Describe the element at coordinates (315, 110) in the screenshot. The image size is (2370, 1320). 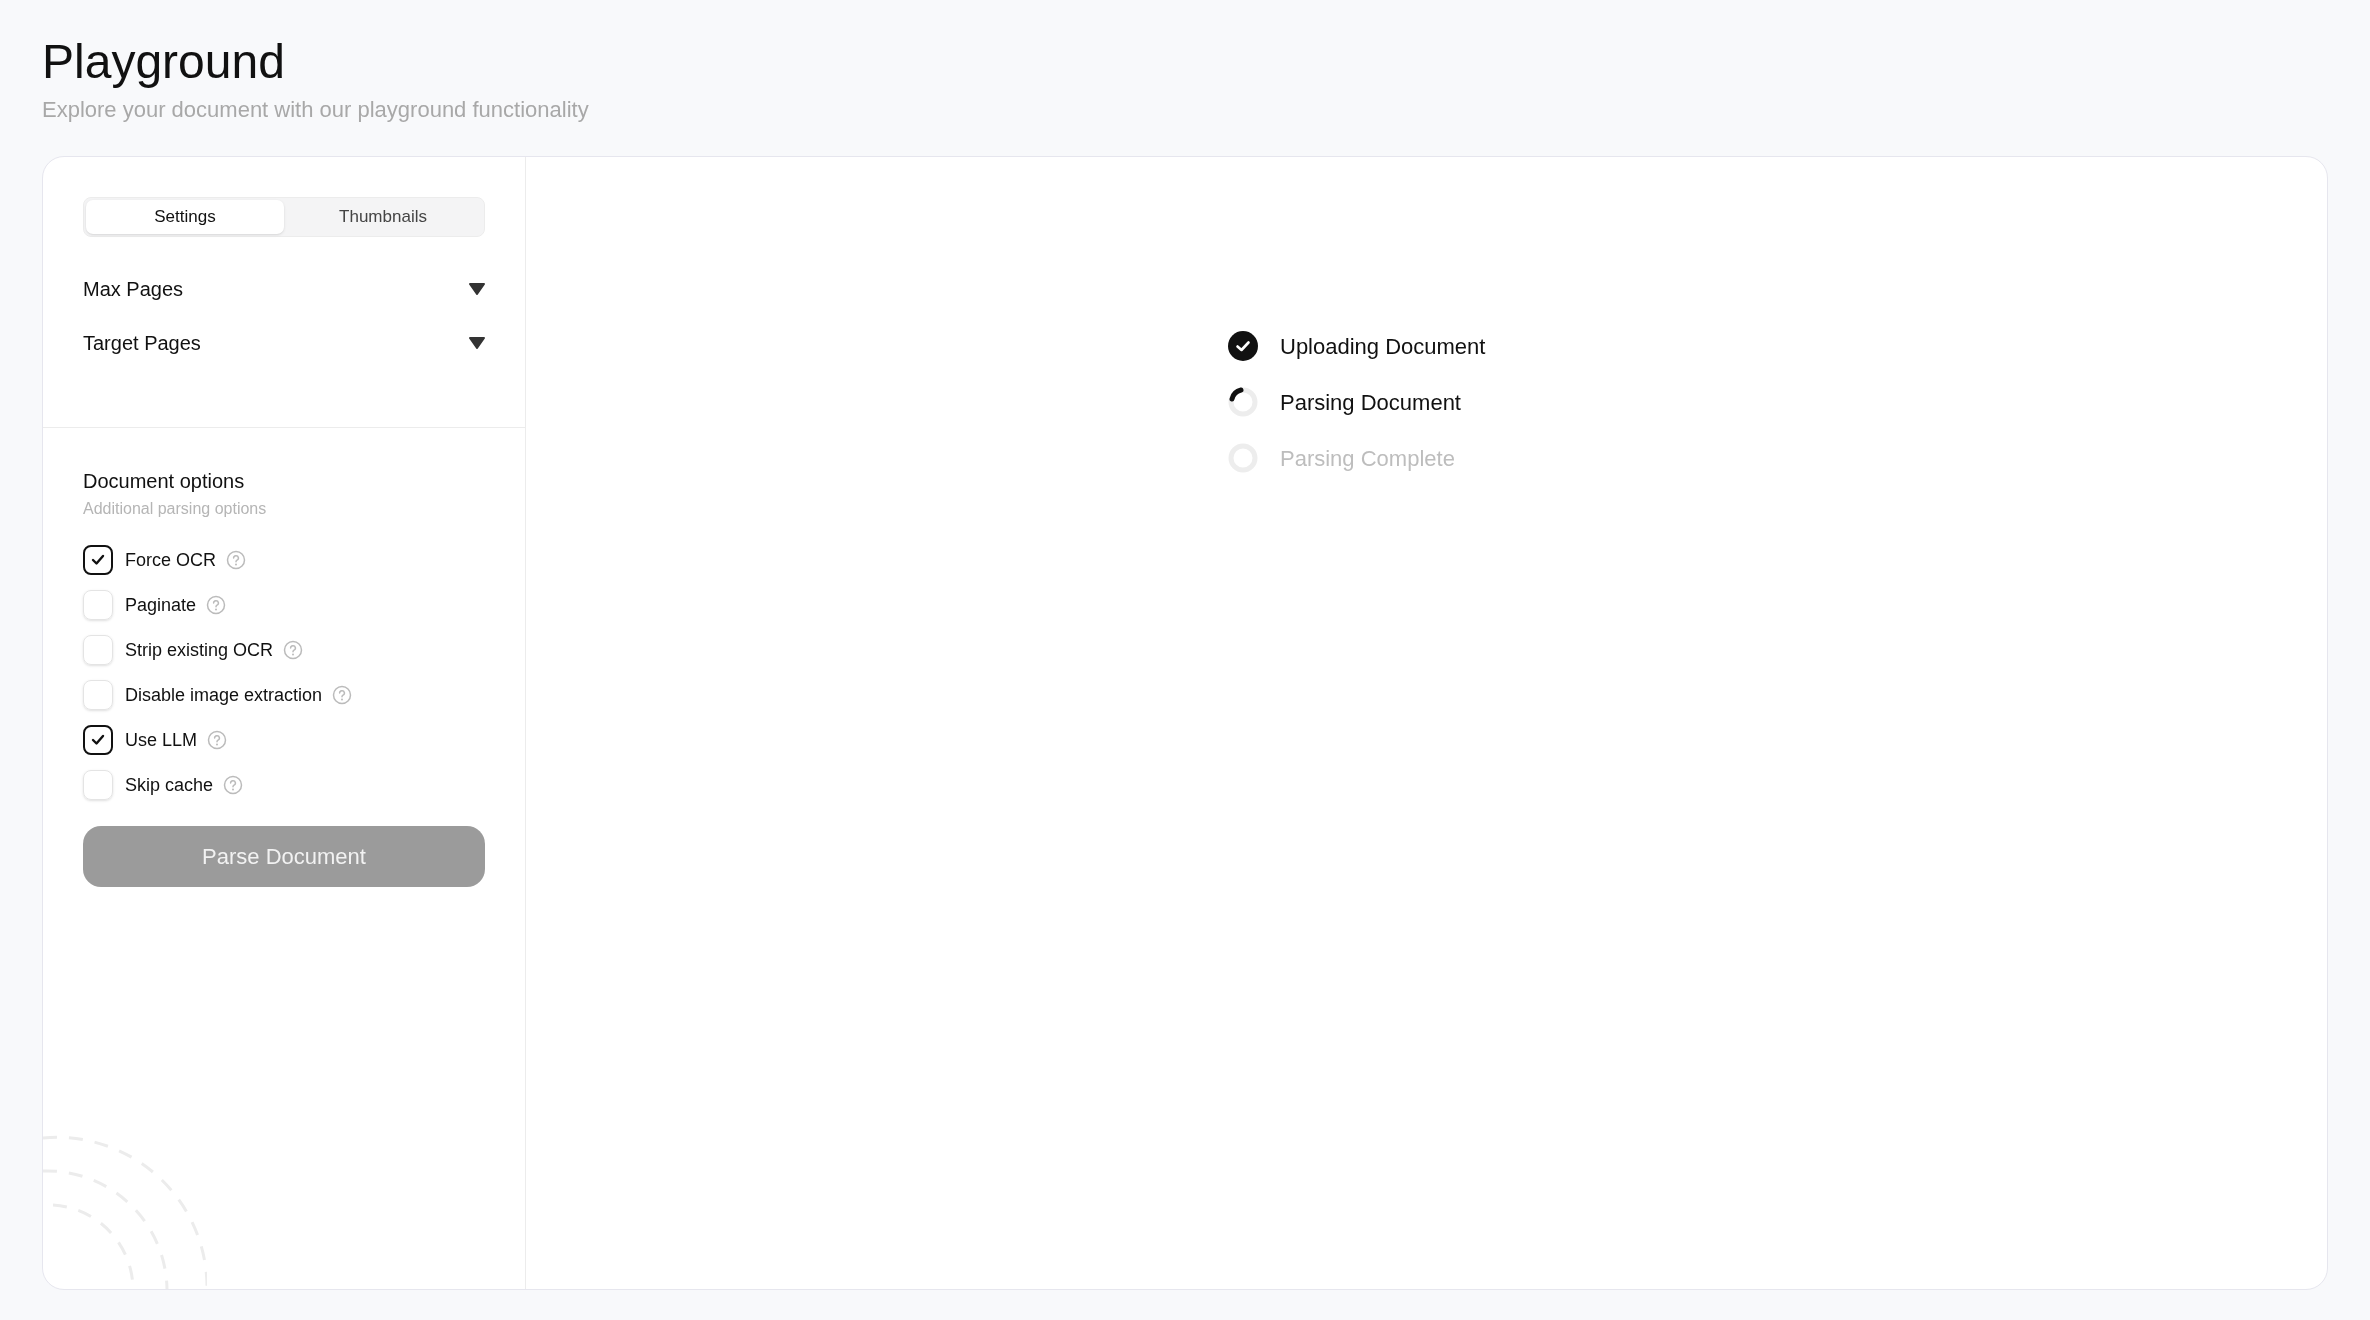
I see `page-subtitle: Explore your document with our playground functionality` at that location.